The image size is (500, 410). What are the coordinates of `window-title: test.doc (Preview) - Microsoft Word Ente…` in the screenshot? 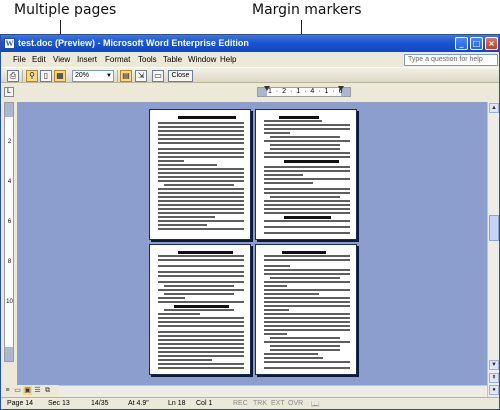 It's located at (133, 43).